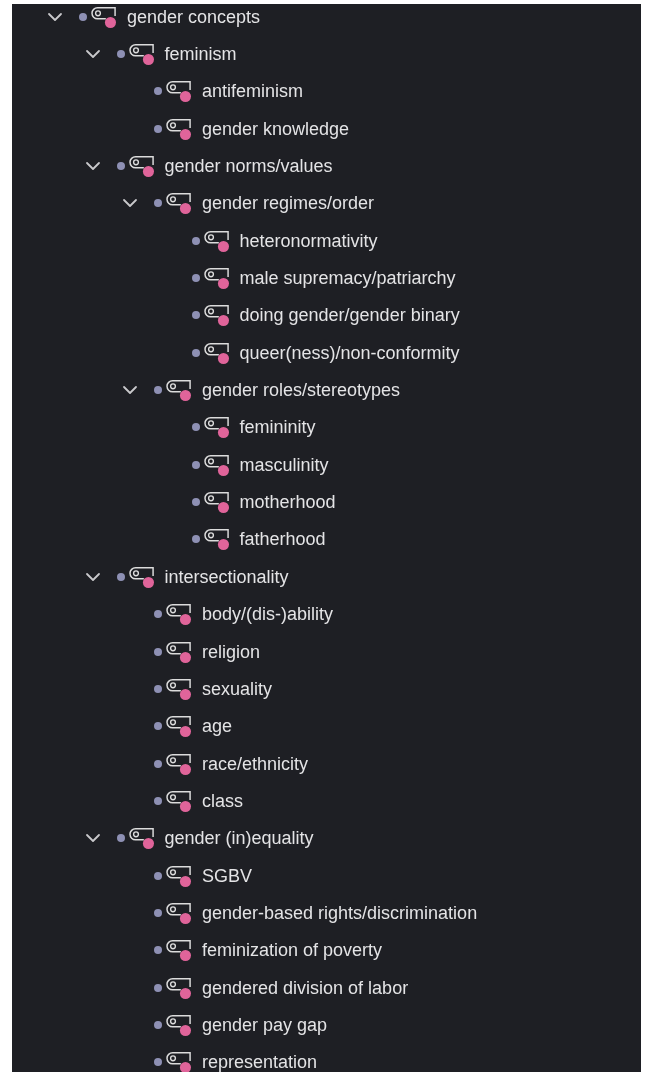  What do you see at coordinates (222, 800) in the screenshot?
I see `tree-item-label: class` at bounding box center [222, 800].